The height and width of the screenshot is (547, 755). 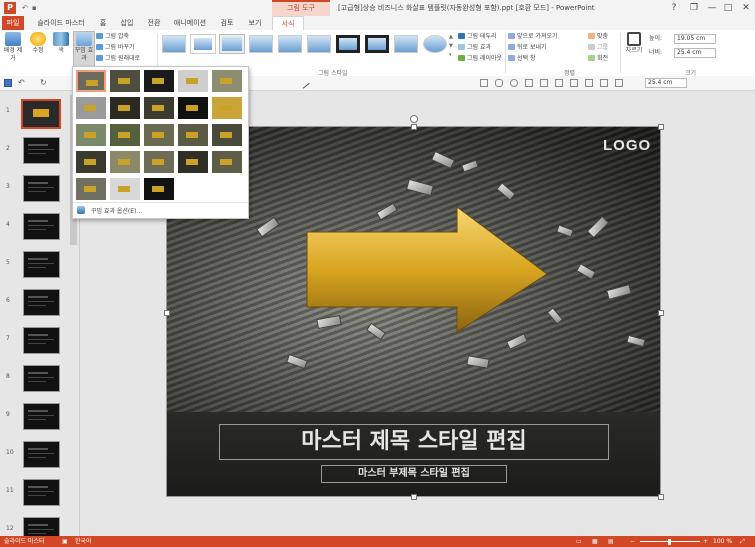 I want to click on align-button: 맞춤, so click(x=598, y=36).